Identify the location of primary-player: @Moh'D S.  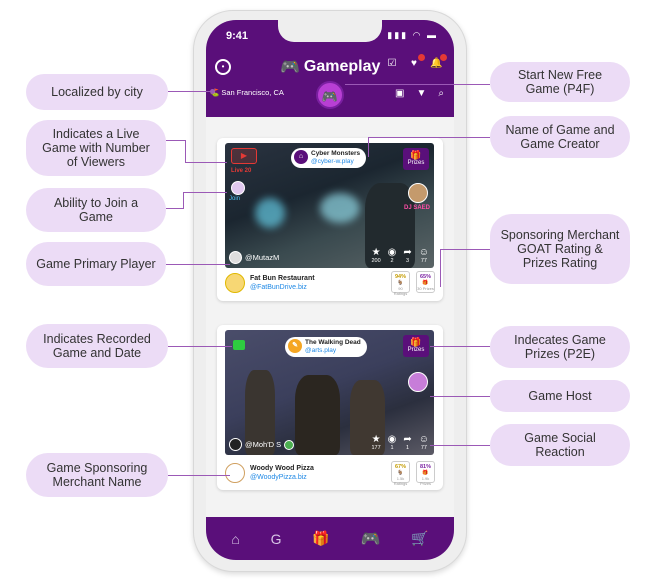
(262, 444).